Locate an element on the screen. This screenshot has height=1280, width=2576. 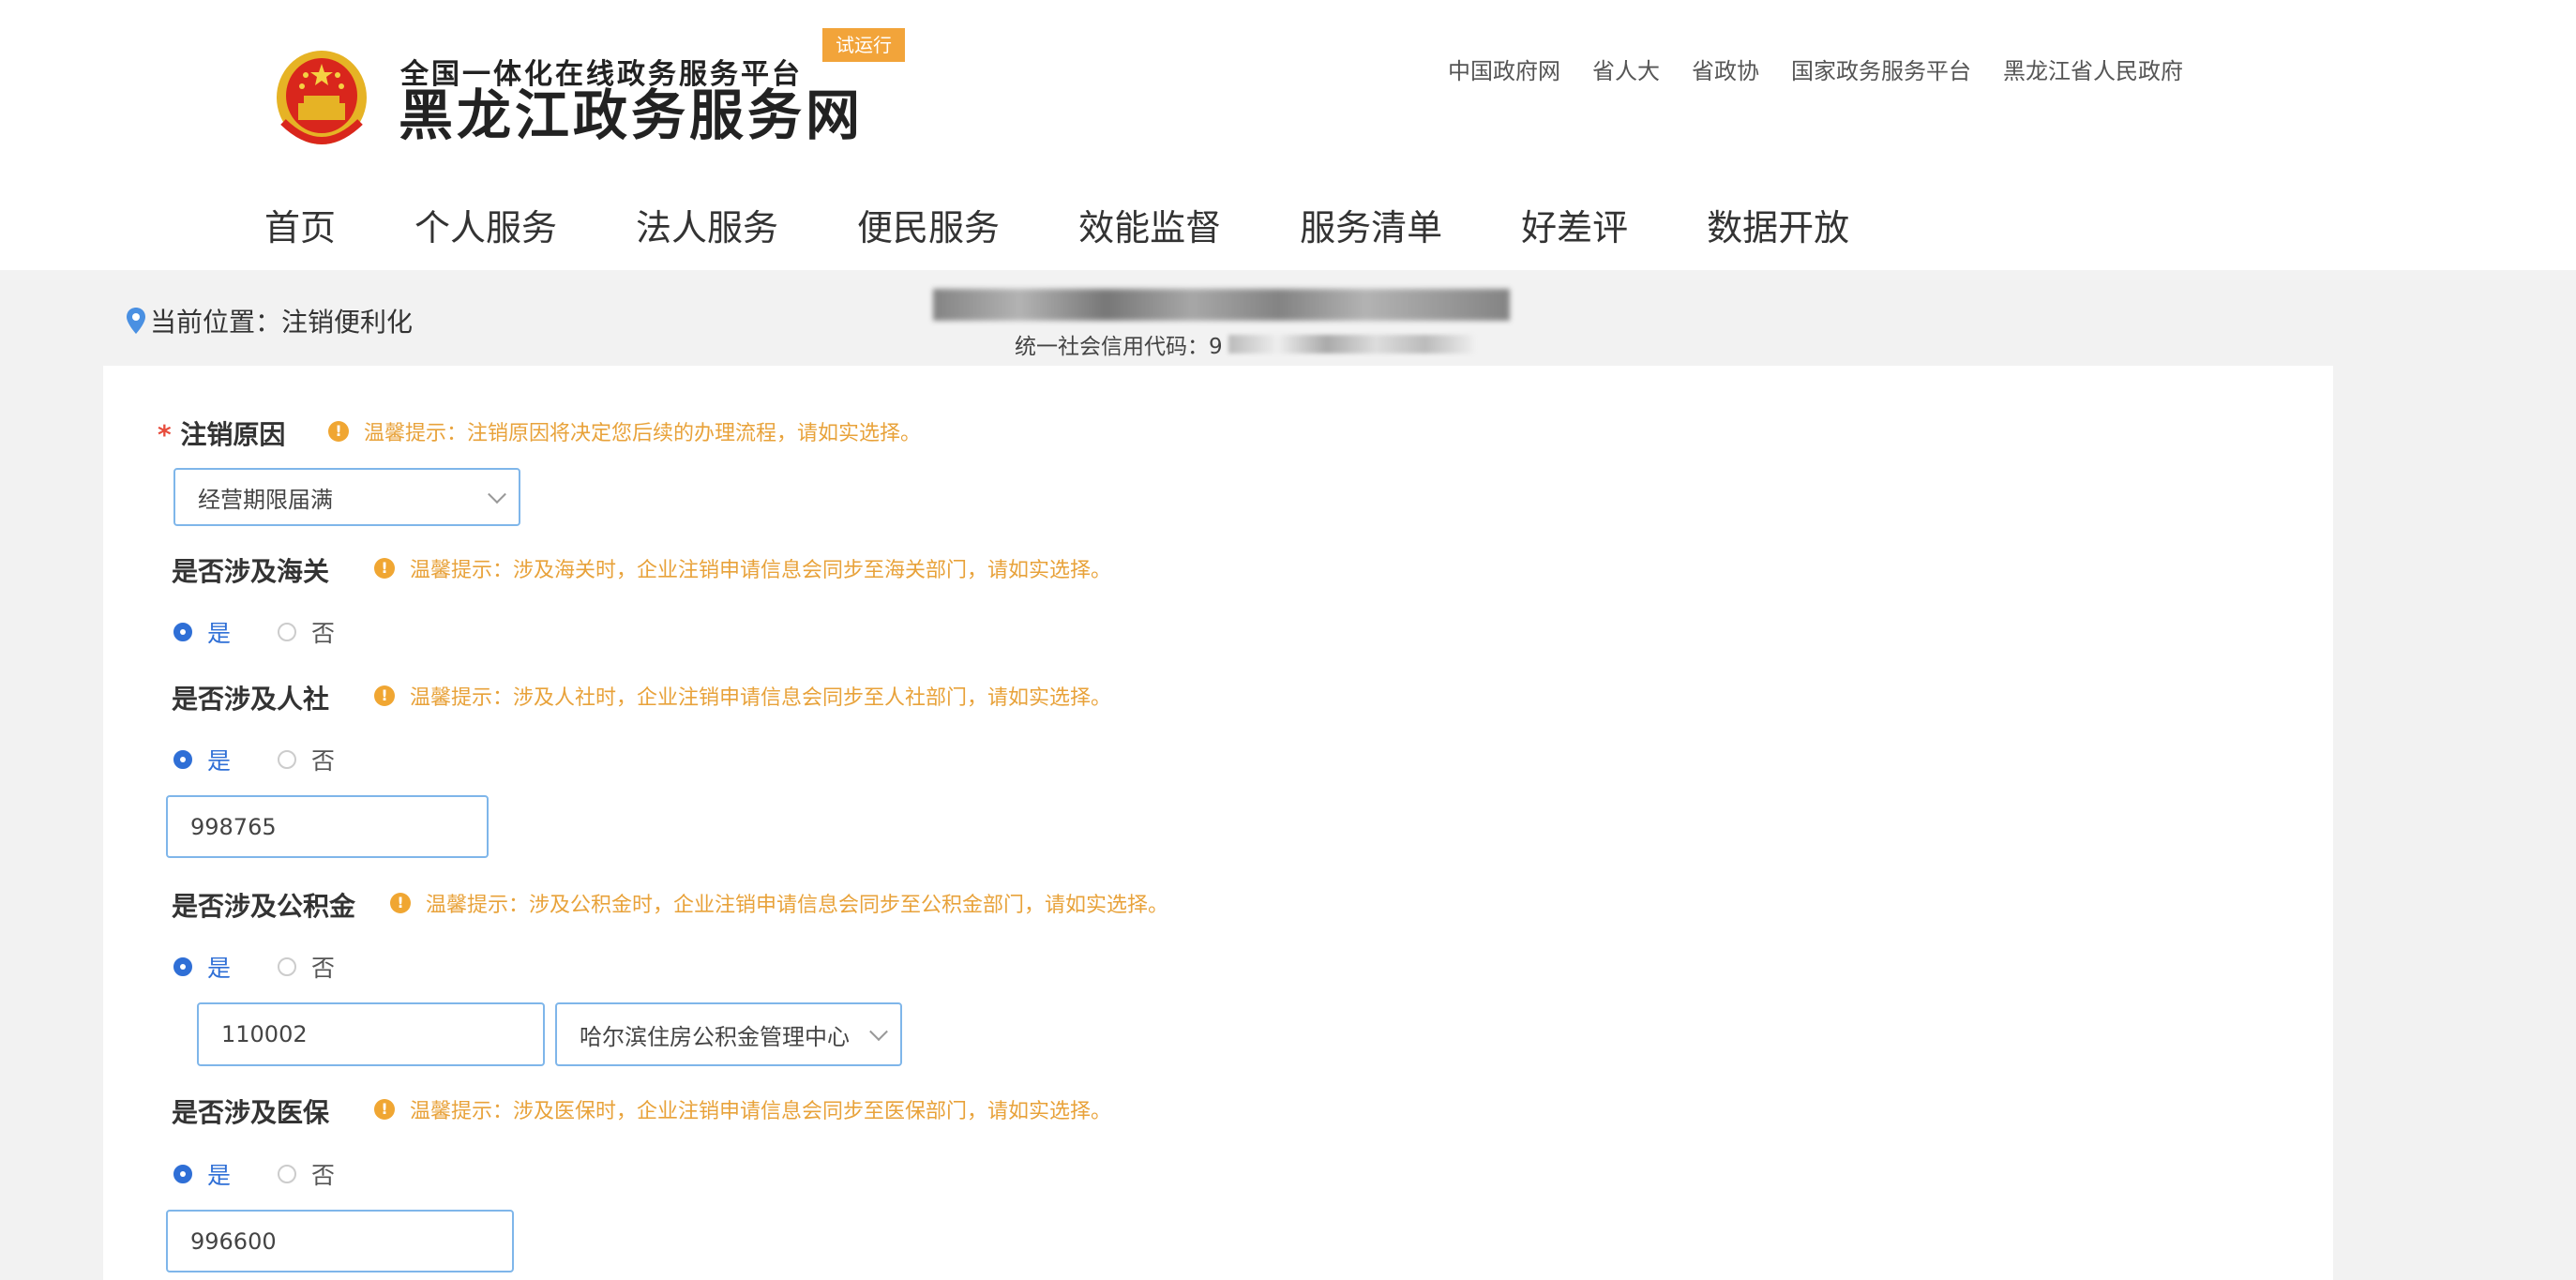
fund-center-select: 哈尔滨住房公积金管理中心 is located at coordinates (728, 1034).